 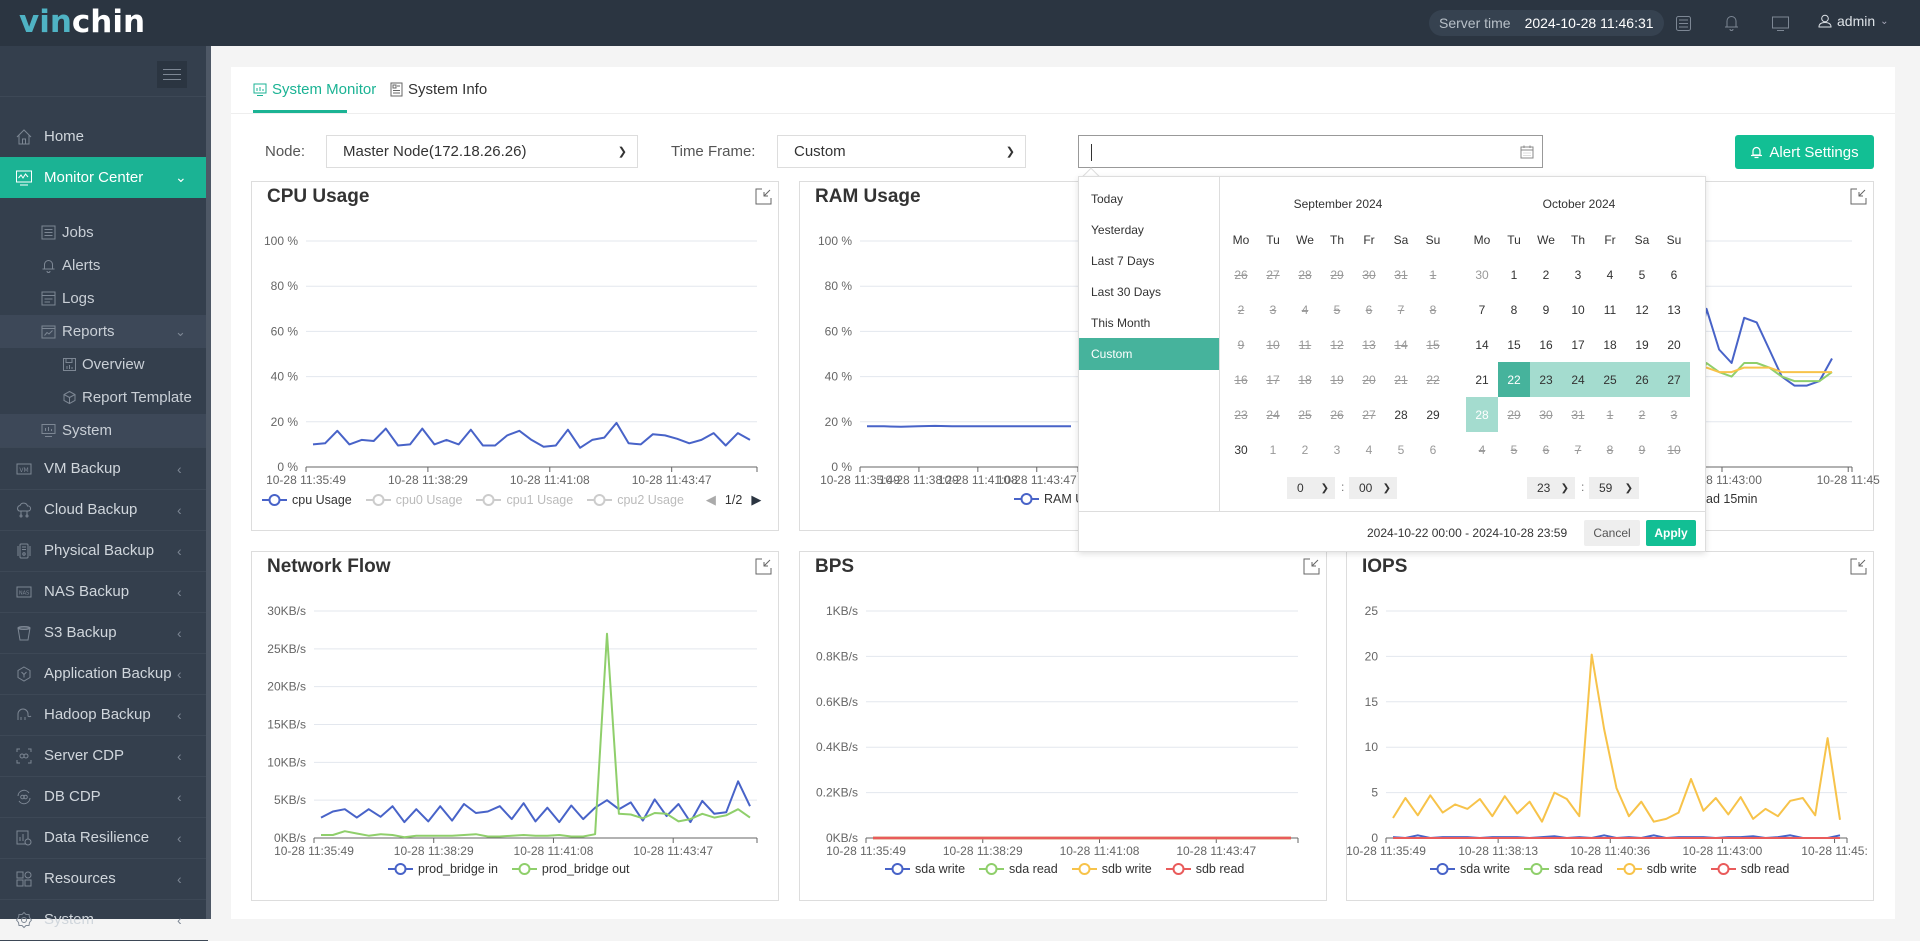 What do you see at coordinates (1612, 533) in the screenshot?
I see `cancel-button: Cancel` at bounding box center [1612, 533].